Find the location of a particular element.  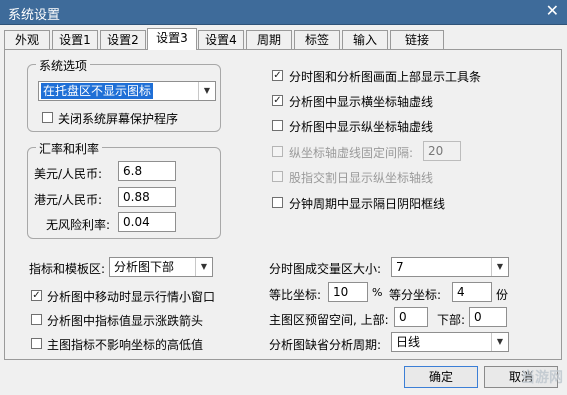

horiz-grid-checkbox: ✓ is located at coordinates (277, 100).